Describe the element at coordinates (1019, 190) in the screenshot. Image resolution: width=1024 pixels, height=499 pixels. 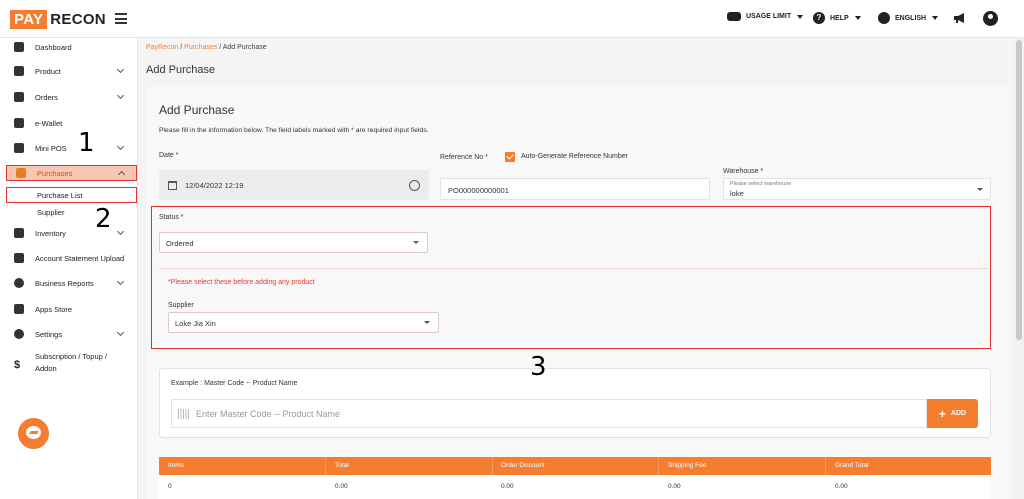
I see `scrollbar-thumb` at that location.